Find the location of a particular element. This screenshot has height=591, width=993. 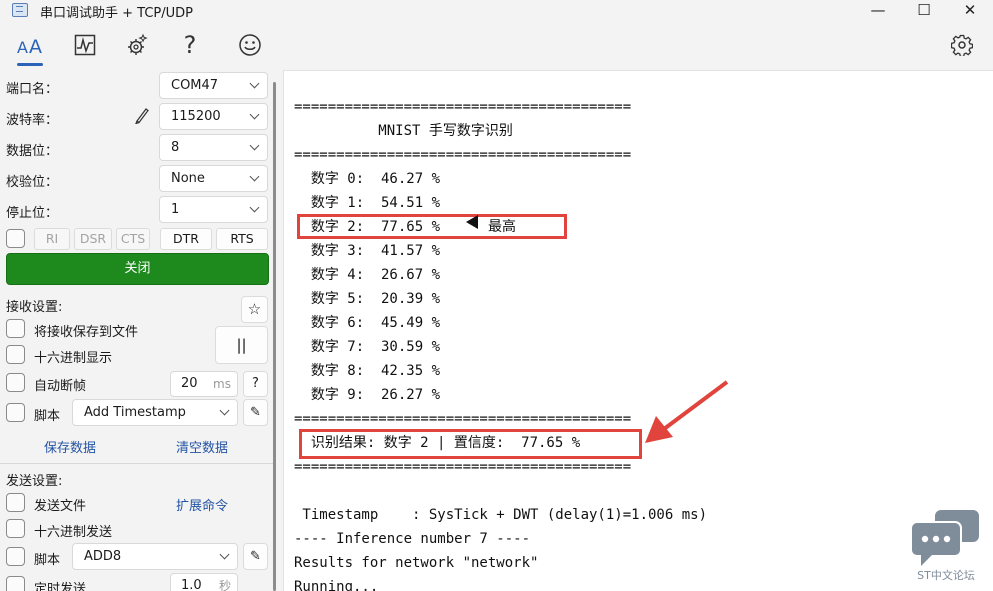

stopbits-value: 1 is located at coordinates (175, 209).